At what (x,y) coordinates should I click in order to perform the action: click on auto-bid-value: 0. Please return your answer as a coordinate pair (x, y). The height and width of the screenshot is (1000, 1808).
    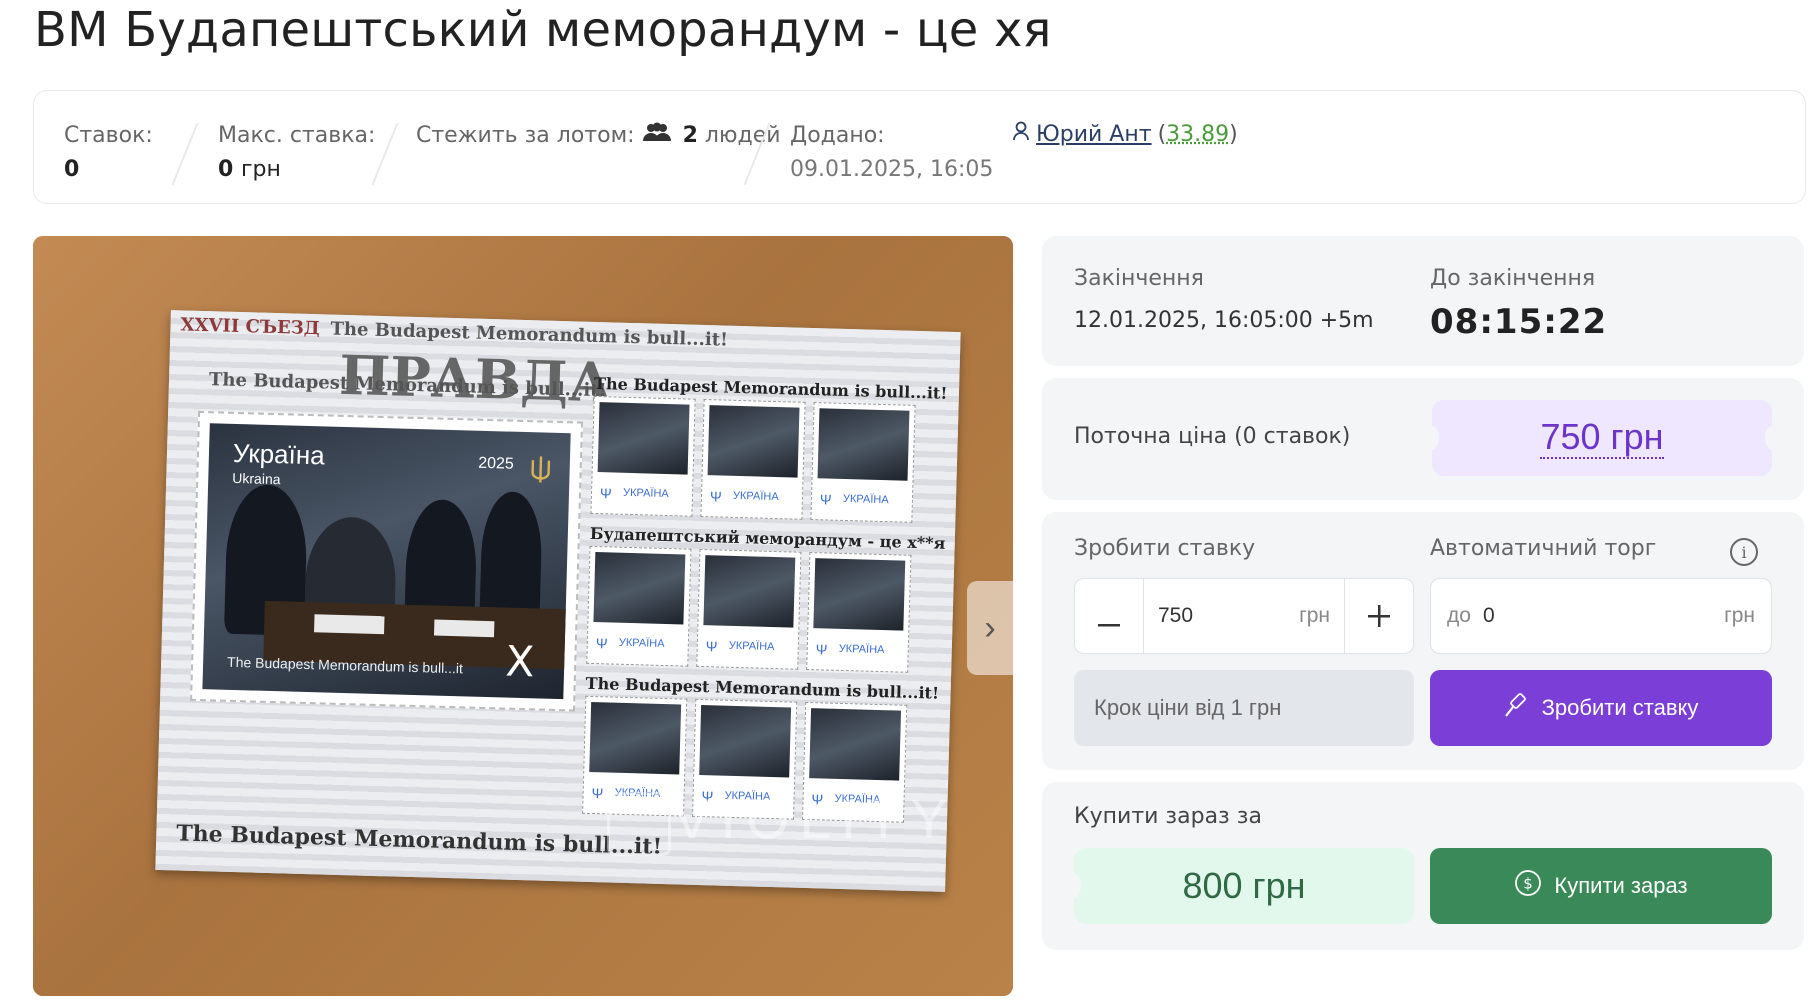
    Looking at the image, I should click on (1488, 615).